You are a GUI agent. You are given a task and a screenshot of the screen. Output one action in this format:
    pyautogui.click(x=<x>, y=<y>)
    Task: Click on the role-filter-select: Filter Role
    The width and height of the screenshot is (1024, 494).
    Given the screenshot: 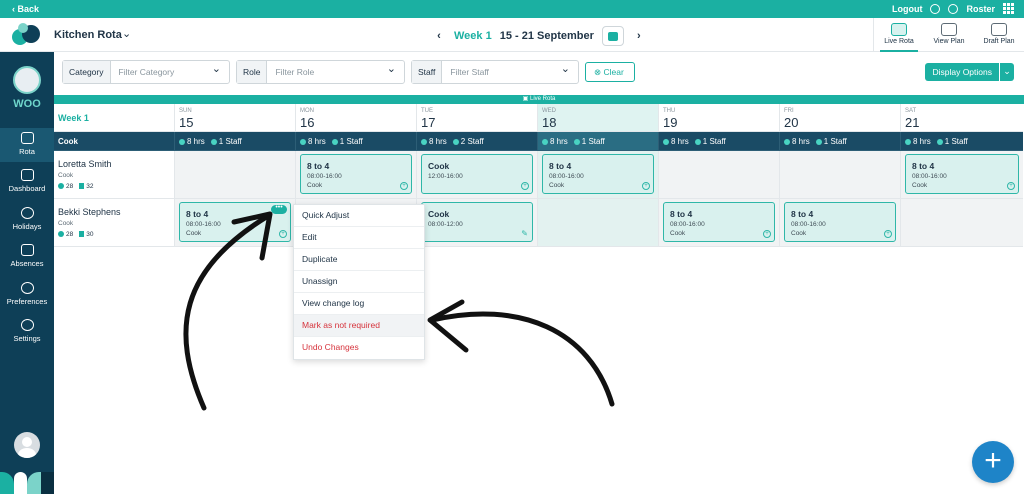 What is the action you would take?
    pyautogui.click(x=335, y=70)
    